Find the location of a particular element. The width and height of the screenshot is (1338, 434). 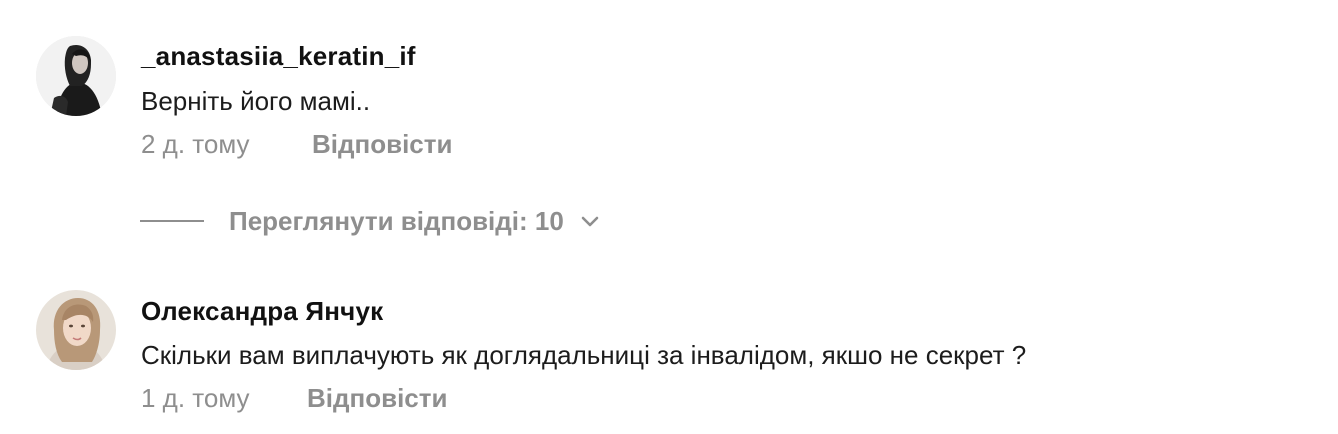

chevron-down-icon is located at coordinates (590, 221).